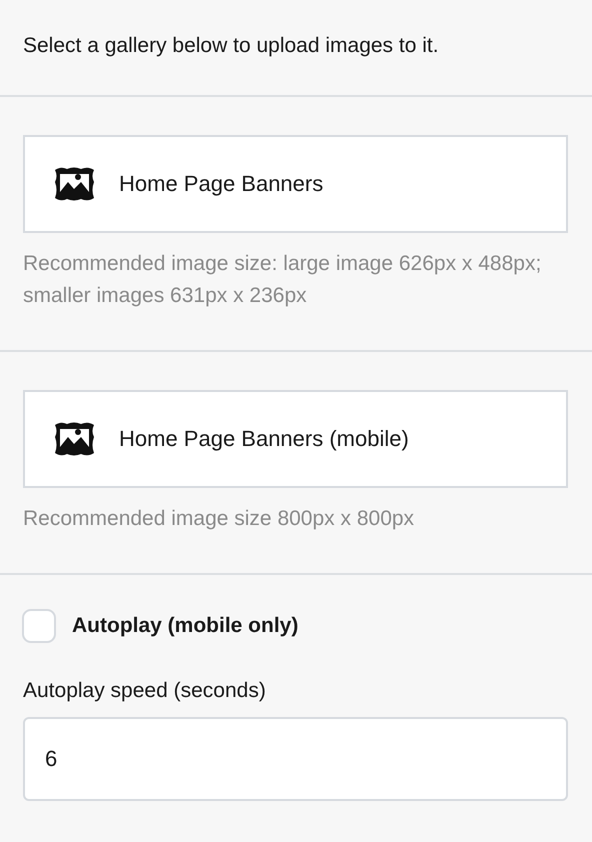 The width and height of the screenshot is (592, 842). Describe the element at coordinates (144, 691) in the screenshot. I see `speed-label: Autoplay speed (seconds)` at that location.